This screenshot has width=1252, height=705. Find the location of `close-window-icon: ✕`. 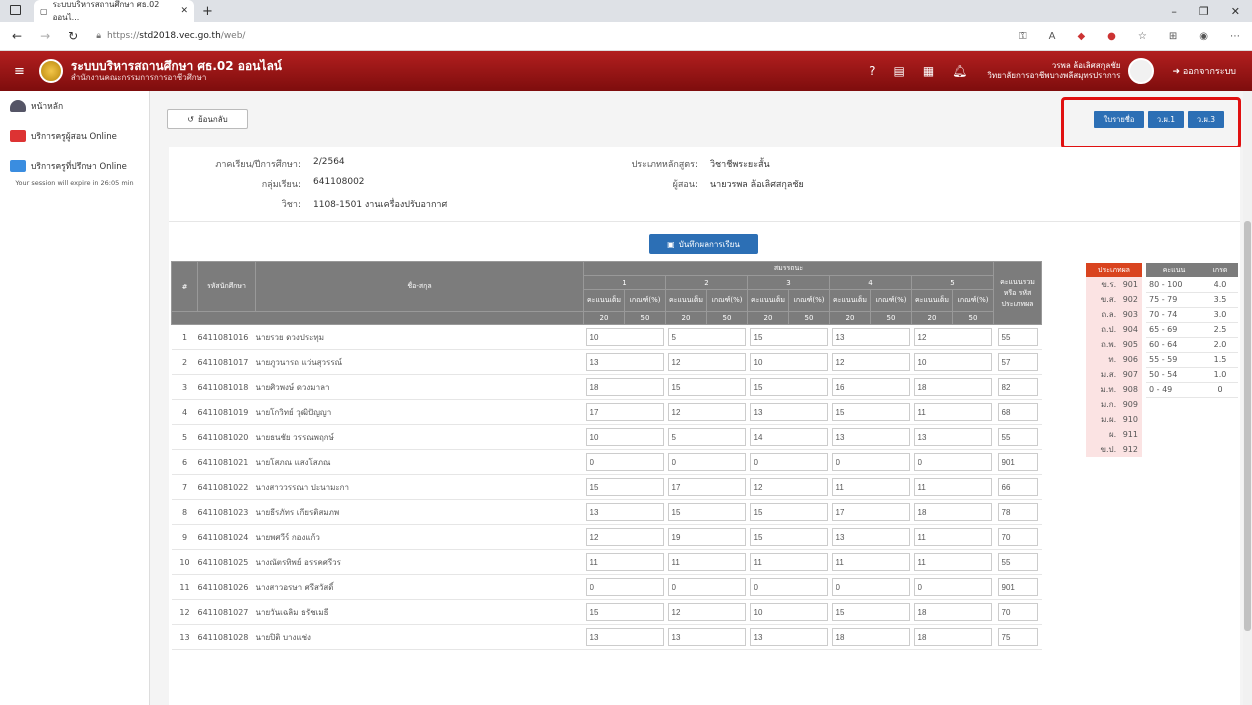

close-window-icon: ✕ is located at coordinates (1235, 11).